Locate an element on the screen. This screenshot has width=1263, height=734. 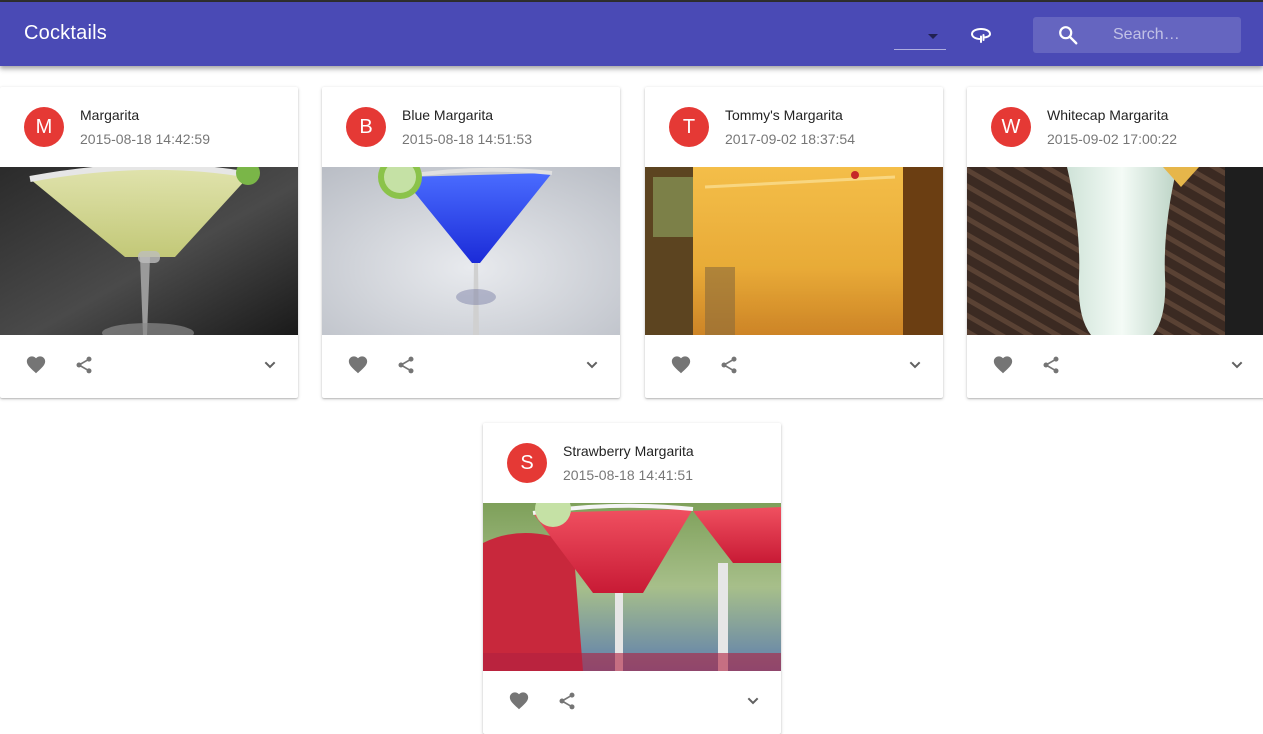
cocktail-card: B Blue Margarita 2015-08-18 14:51:53 is located at coordinates (471, 242).